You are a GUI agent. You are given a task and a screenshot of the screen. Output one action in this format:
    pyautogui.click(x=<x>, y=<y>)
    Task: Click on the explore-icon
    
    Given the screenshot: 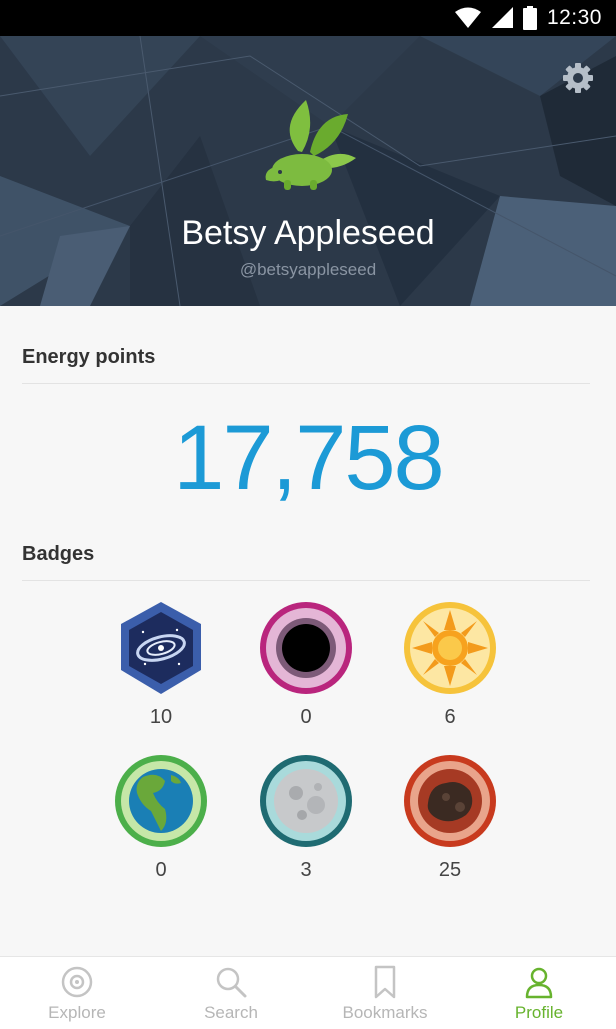 What is the action you would take?
    pyautogui.click(x=77, y=982)
    